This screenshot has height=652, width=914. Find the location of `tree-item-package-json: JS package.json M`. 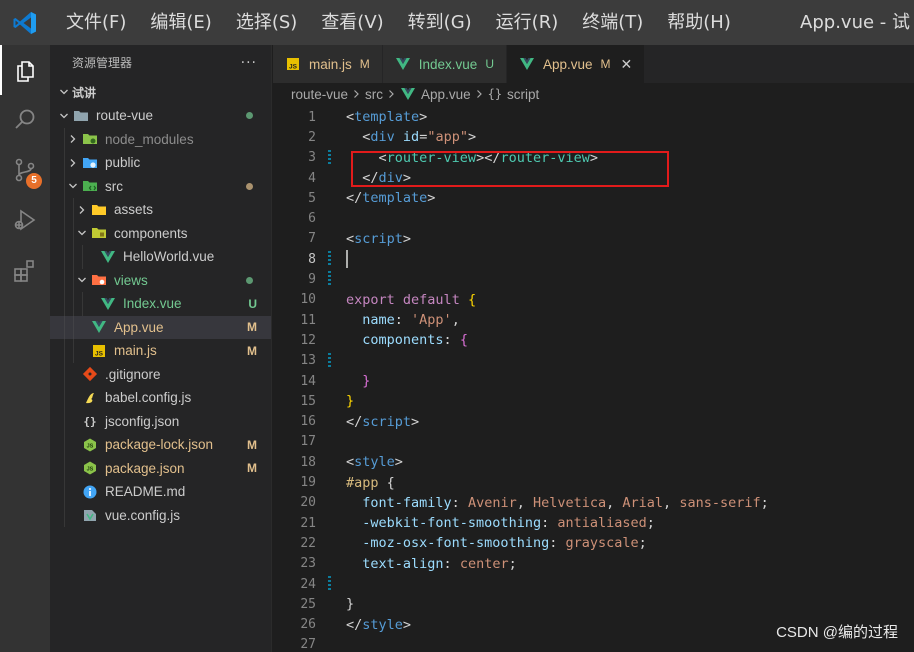

tree-item-package-json: JS package.json M is located at coordinates (160, 468).